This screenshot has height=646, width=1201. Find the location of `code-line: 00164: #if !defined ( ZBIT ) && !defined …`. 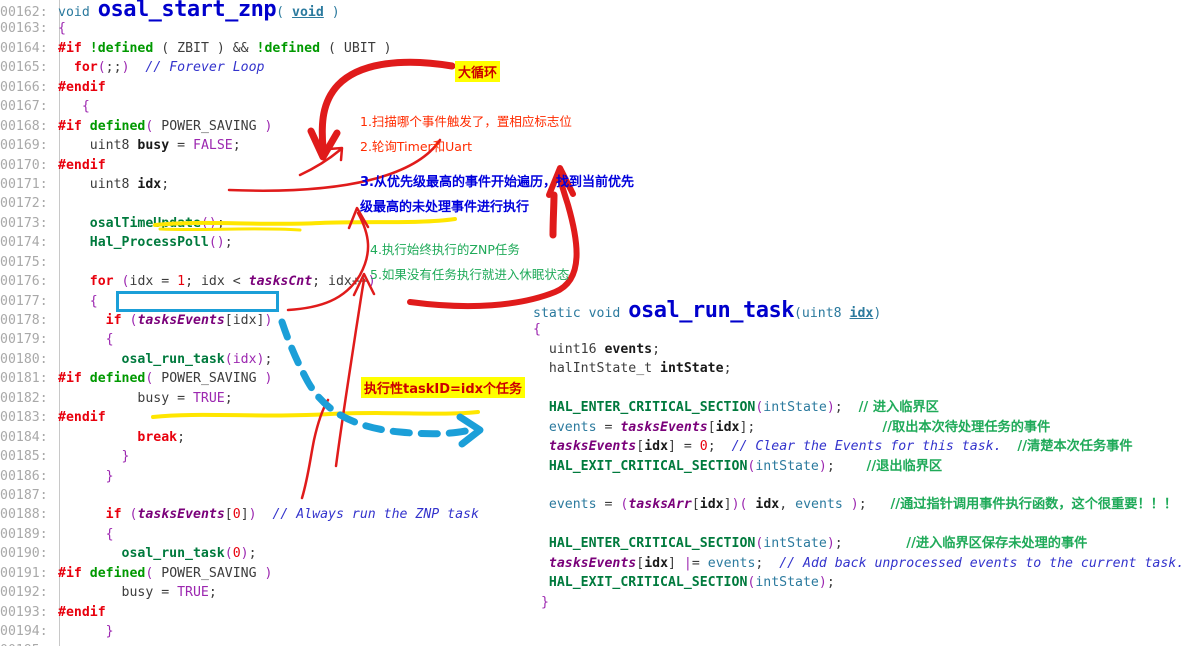

code-line: 00164: #if !defined ( ZBIT ) && !defined … is located at coordinates (350, 48).